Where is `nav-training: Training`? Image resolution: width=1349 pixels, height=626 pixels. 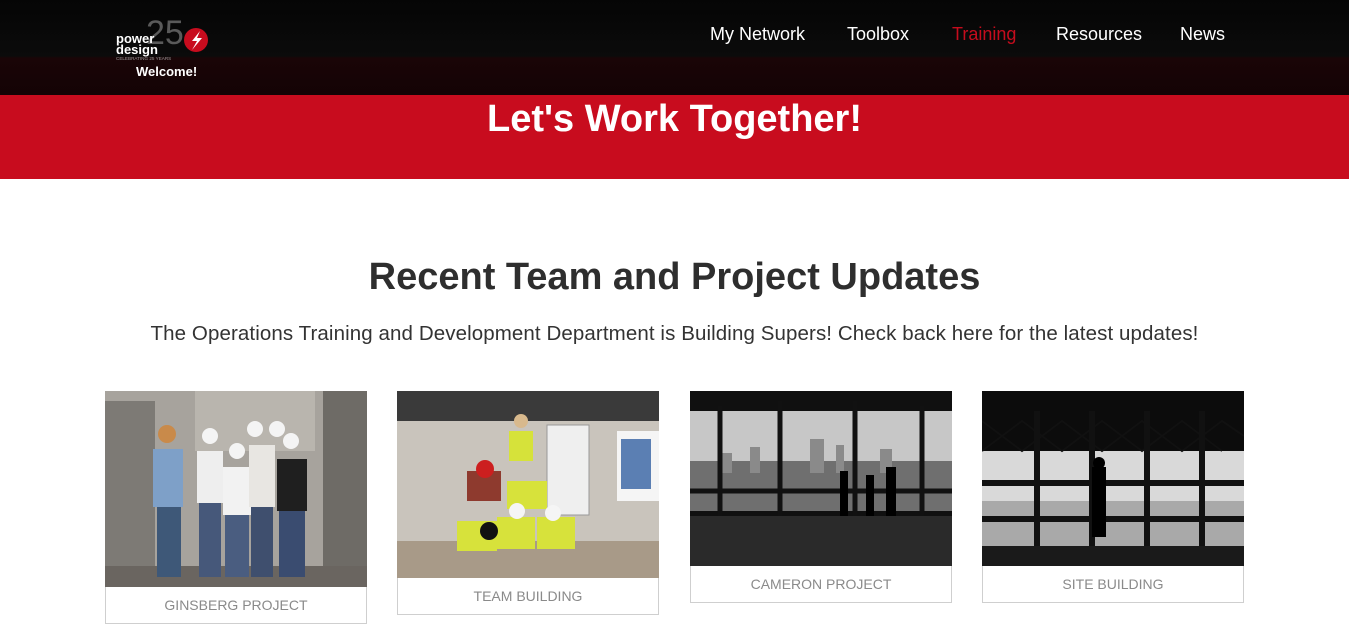
nav-training: Training is located at coordinates (984, 34).